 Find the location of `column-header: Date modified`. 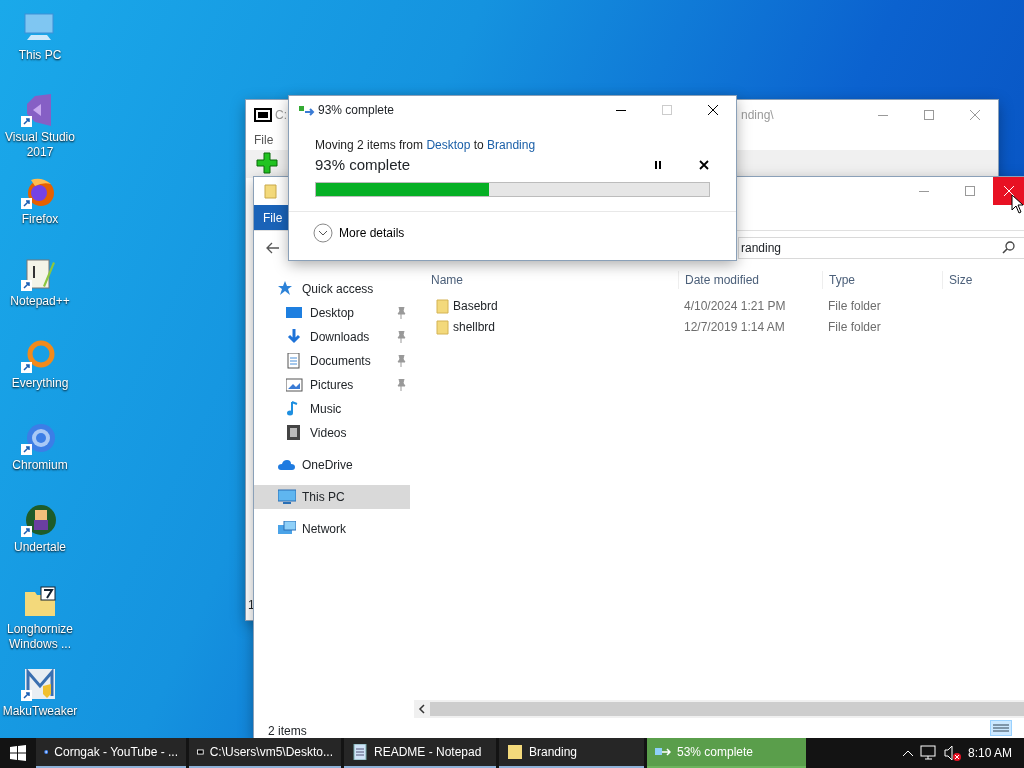

column-header: Date modified is located at coordinates (750, 280).